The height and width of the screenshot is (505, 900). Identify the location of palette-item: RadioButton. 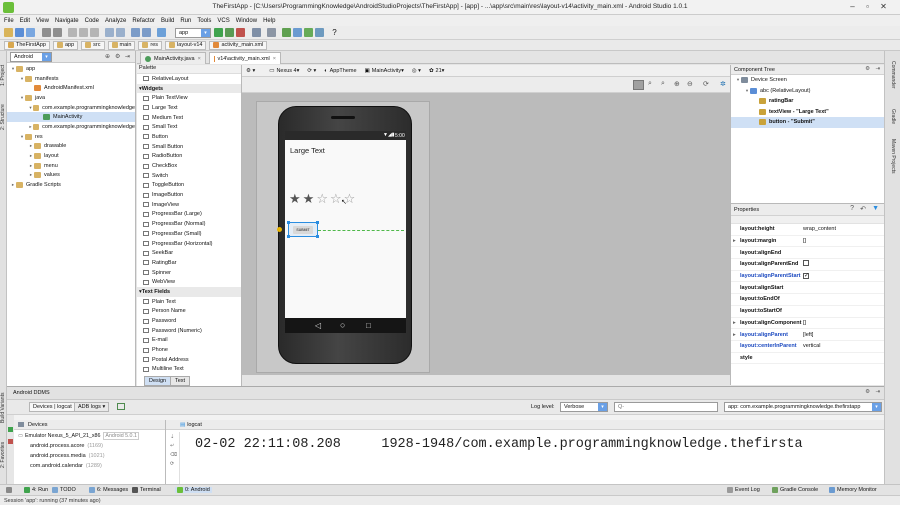
(189, 157).